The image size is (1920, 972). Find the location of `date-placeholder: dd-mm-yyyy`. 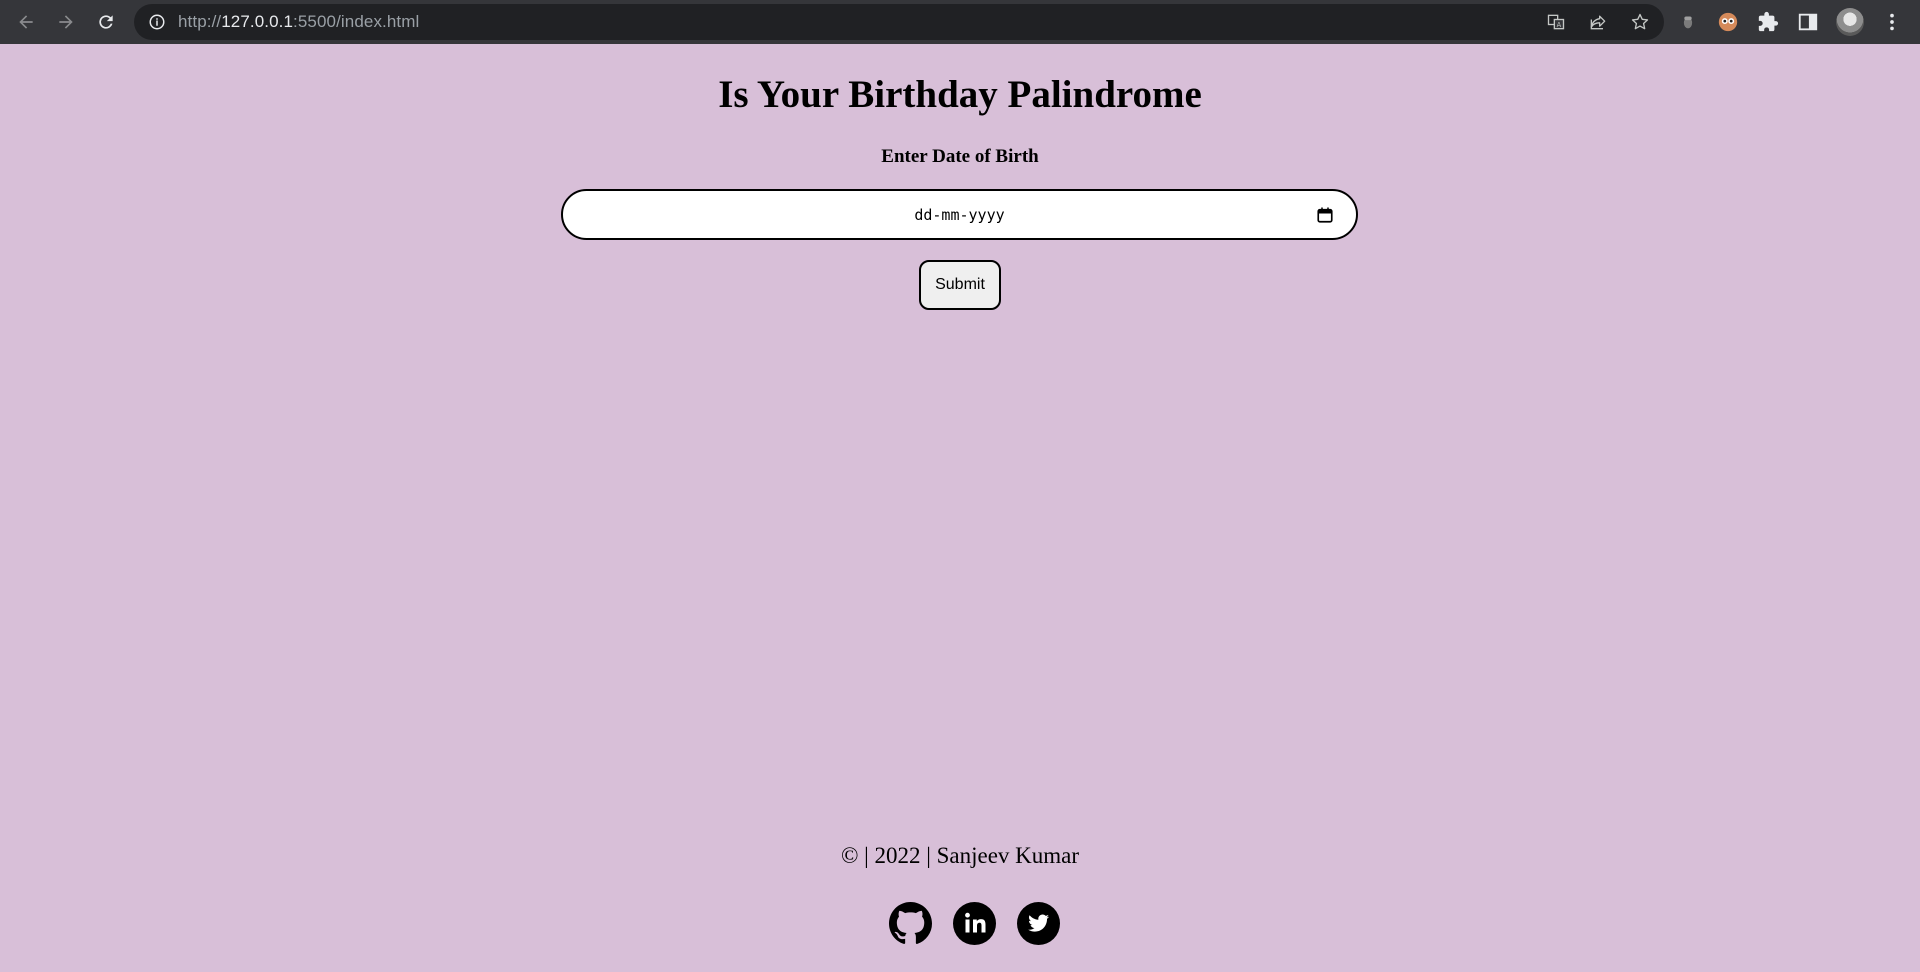

date-placeholder: dd-mm-yyyy is located at coordinates (959, 214).